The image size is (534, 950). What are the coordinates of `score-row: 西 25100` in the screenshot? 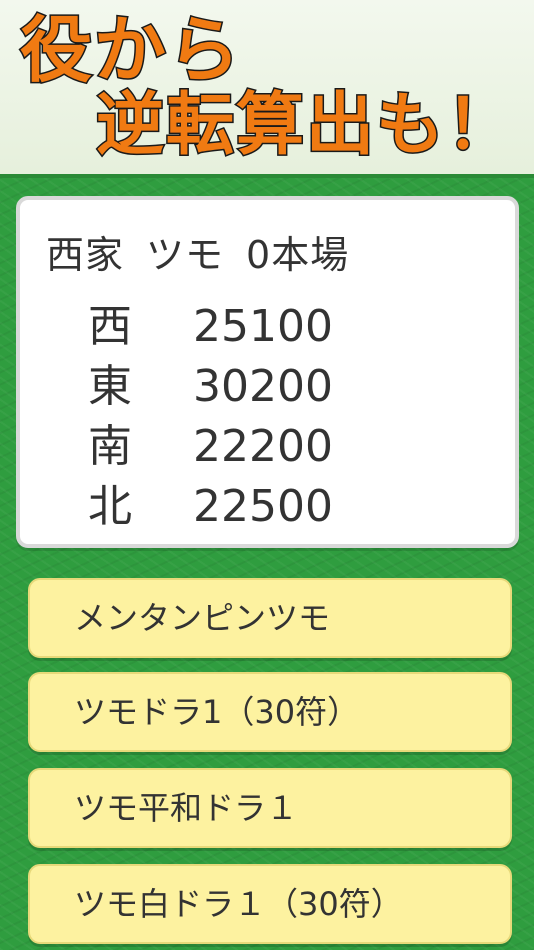 It's located at (210, 322).